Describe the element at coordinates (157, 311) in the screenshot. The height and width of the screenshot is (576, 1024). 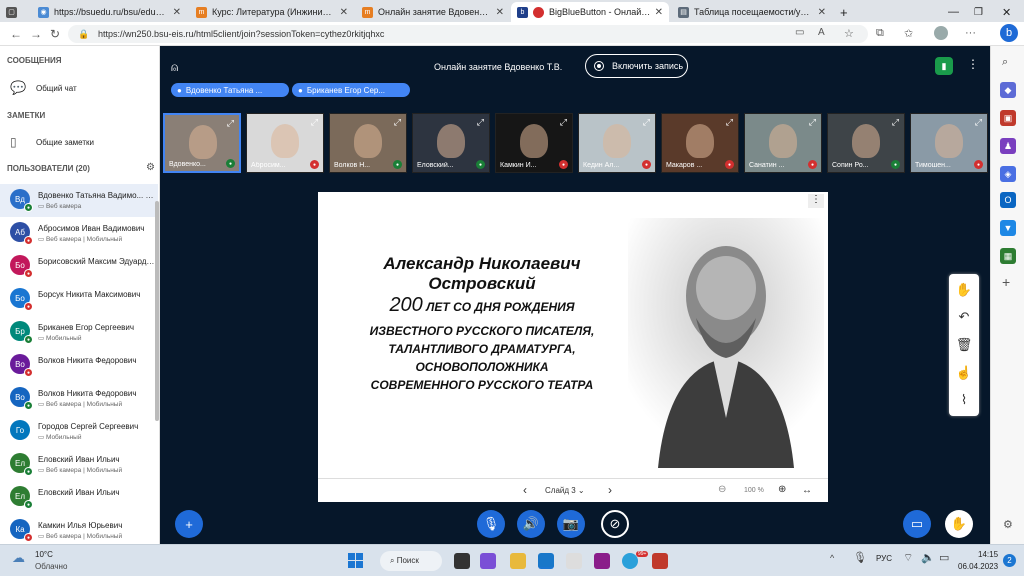
I see `scrollbar` at that location.